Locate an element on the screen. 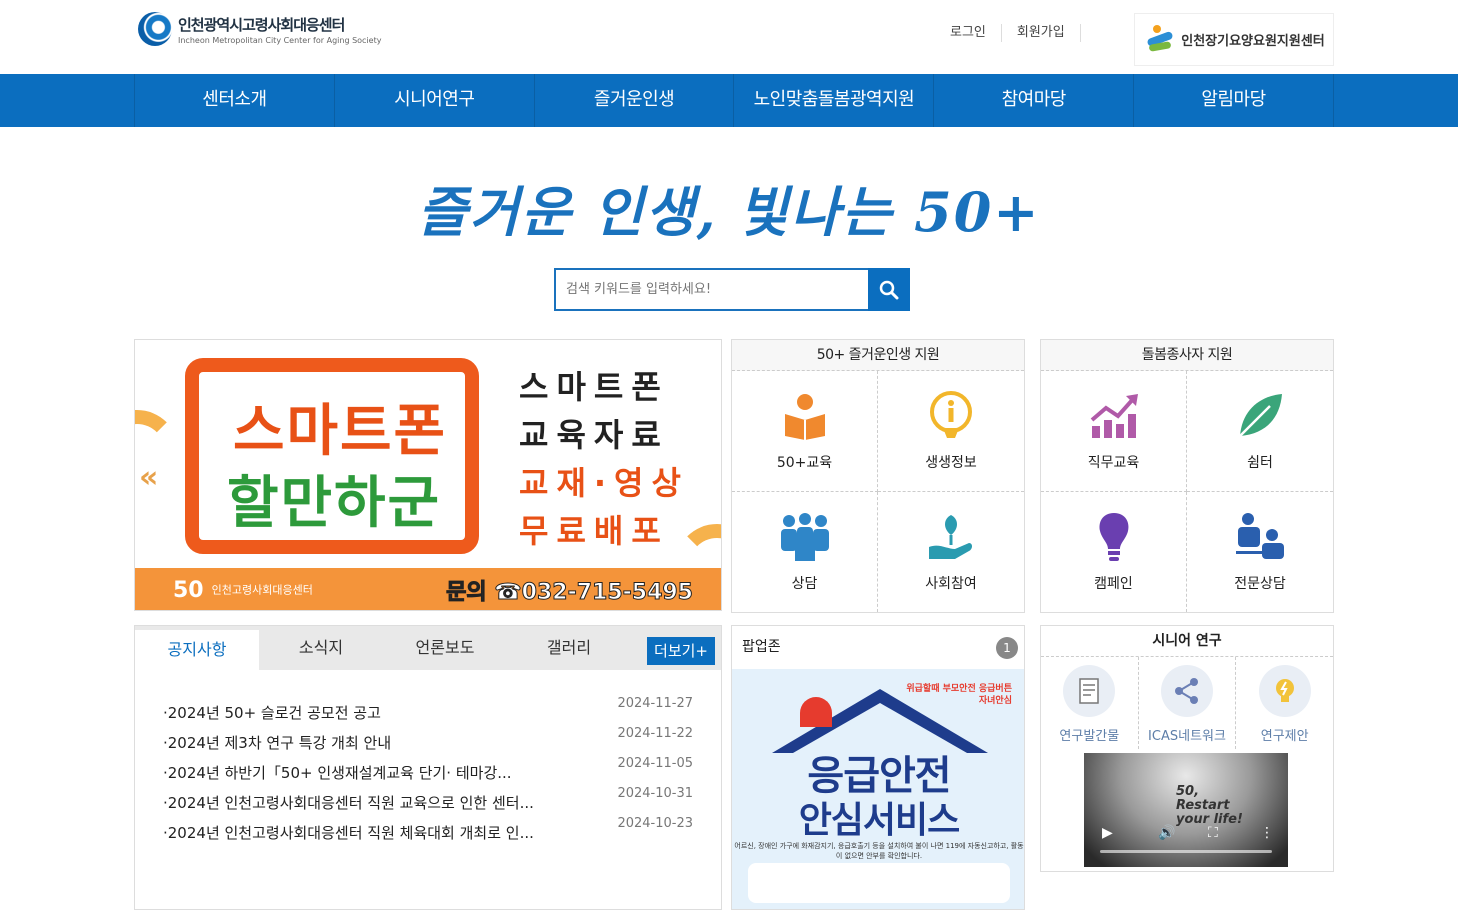 This screenshot has height=920, width=1458. share-icon is located at coordinates (1187, 691).